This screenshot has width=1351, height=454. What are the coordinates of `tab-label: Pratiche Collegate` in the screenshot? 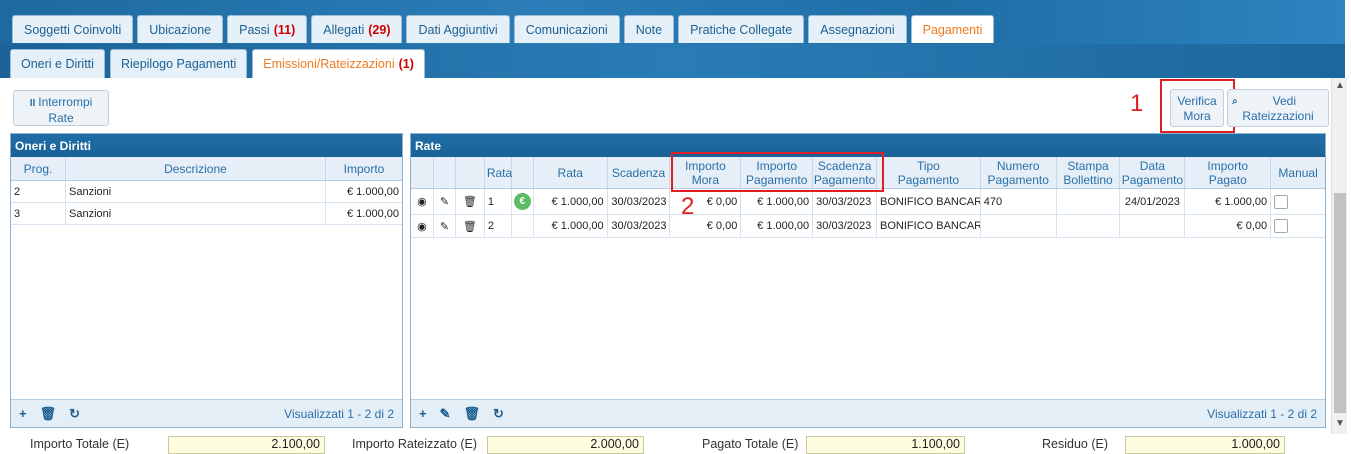 It's located at (741, 29).